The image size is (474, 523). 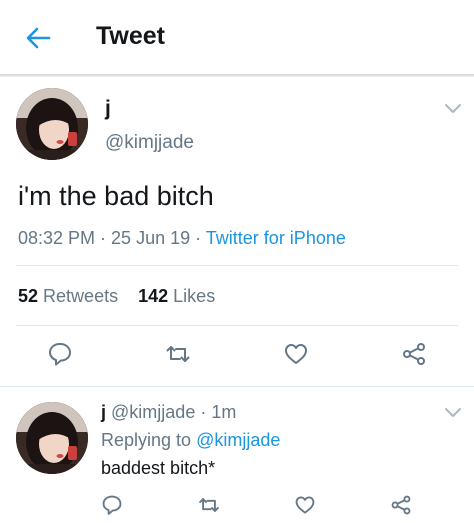 What do you see at coordinates (238, 440) in the screenshot?
I see `replying-to-handle: @kimjjade` at bounding box center [238, 440].